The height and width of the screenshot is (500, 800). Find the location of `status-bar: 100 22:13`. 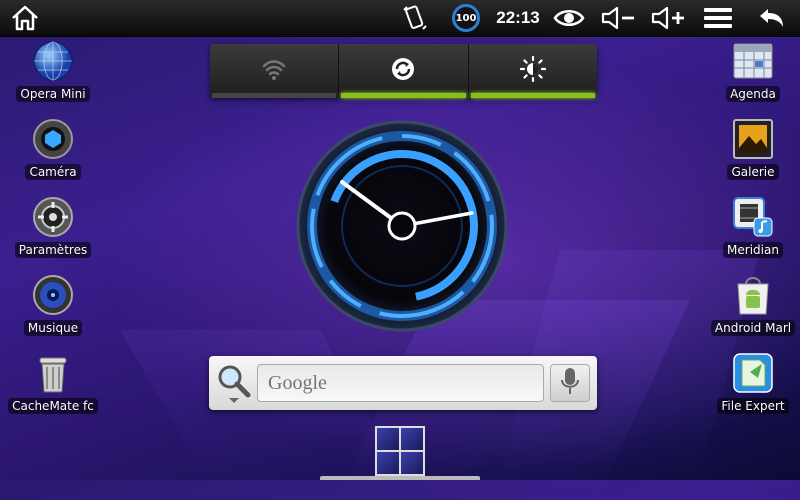

status-bar: 100 22:13 is located at coordinates (400, 18).